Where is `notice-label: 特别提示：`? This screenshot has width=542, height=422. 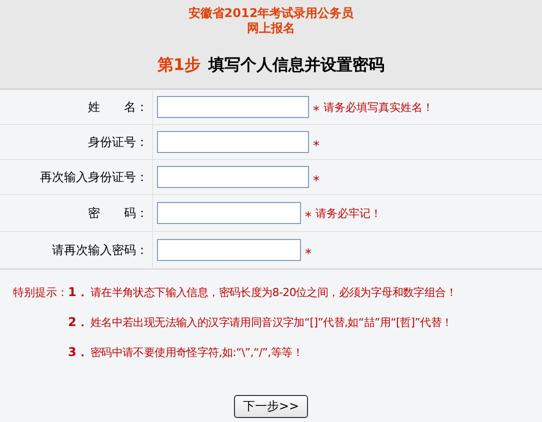 notice-label: 特别提示： is located at coordinates (40, 292).